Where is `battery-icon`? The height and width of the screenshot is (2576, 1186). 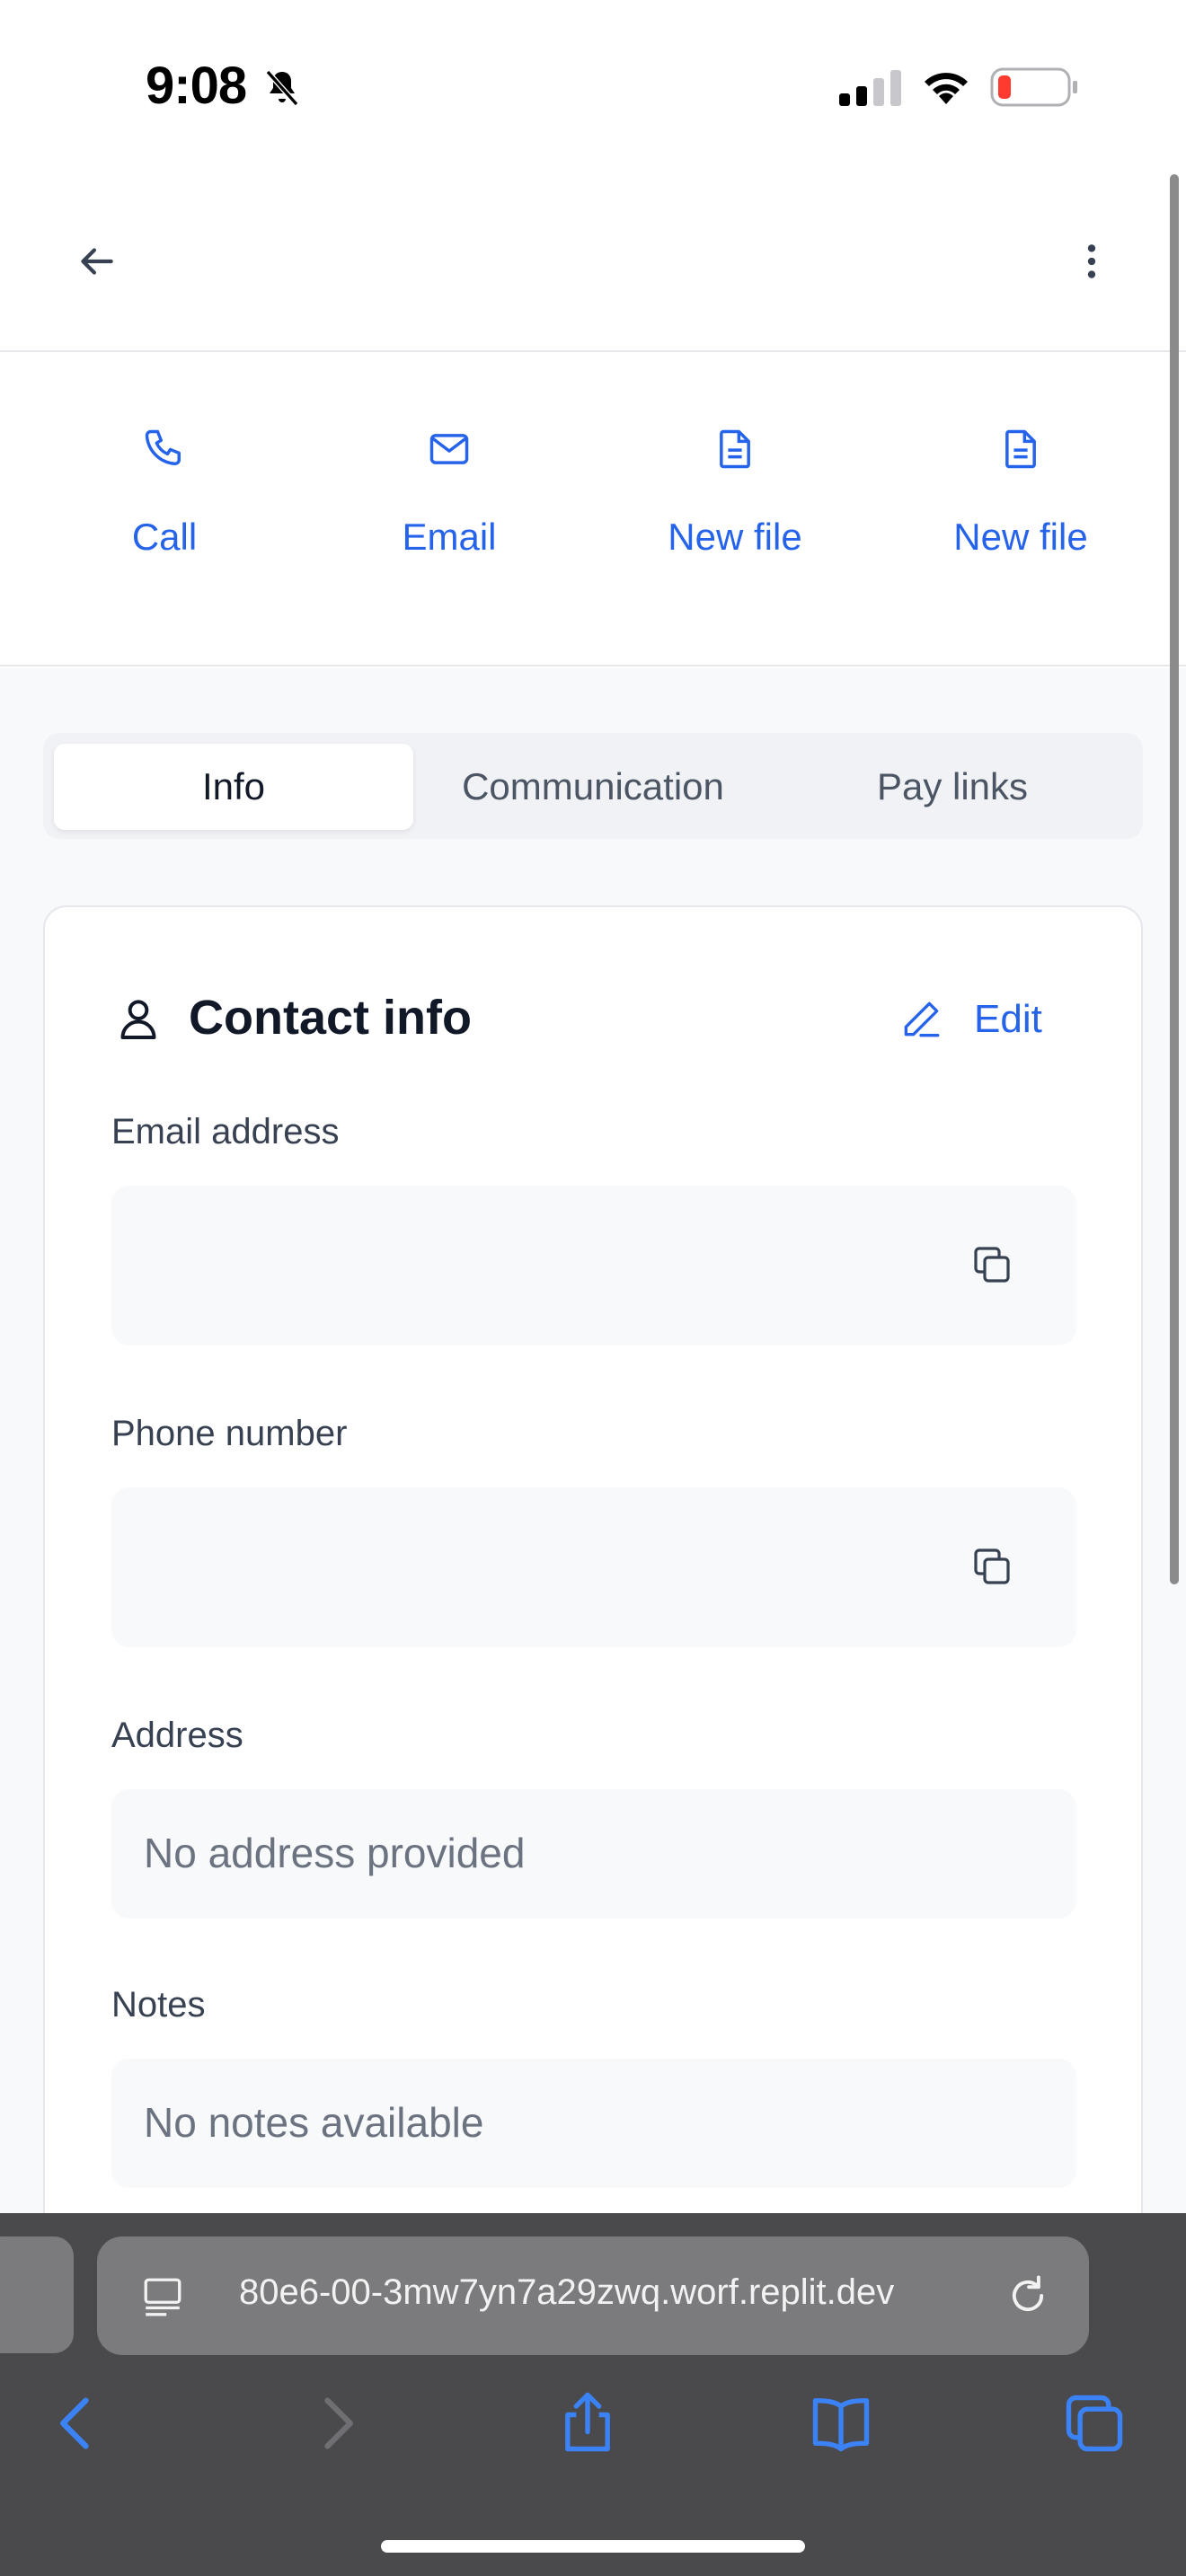
battery-icon is located at coordinates (1033, 87).